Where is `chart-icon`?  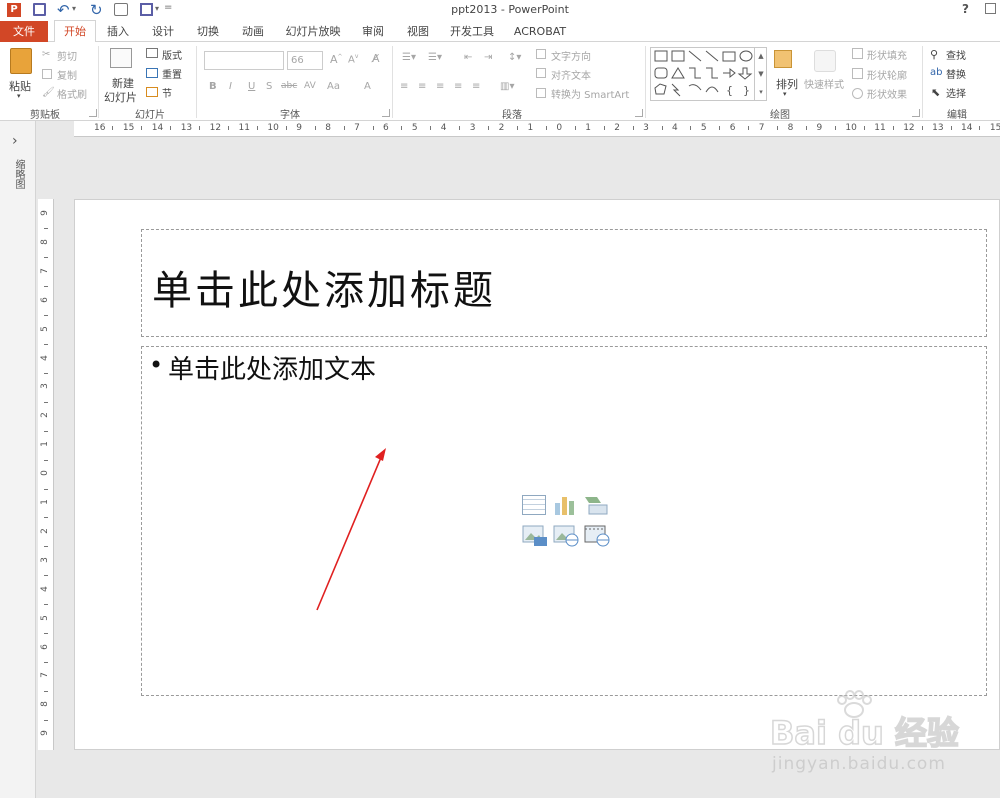
chart-icon is located at coordinates (565, 505).